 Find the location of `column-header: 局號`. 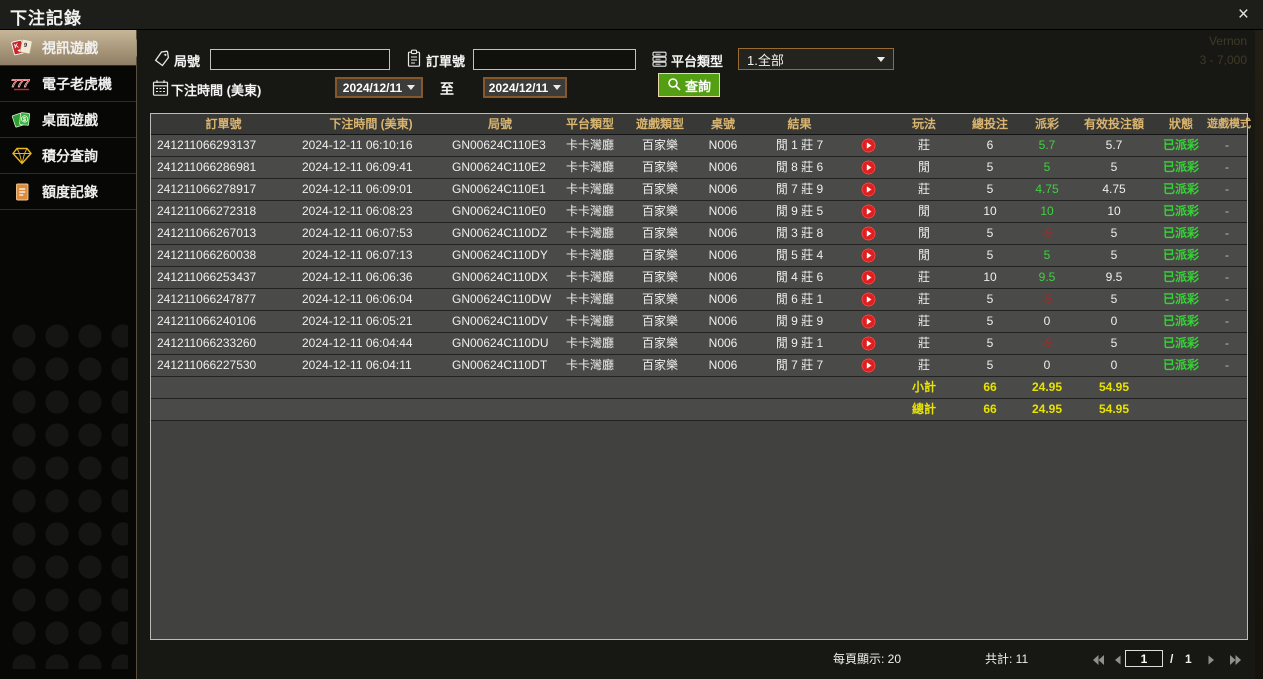

column-header: 局號 is located at coordinates (499, 124).